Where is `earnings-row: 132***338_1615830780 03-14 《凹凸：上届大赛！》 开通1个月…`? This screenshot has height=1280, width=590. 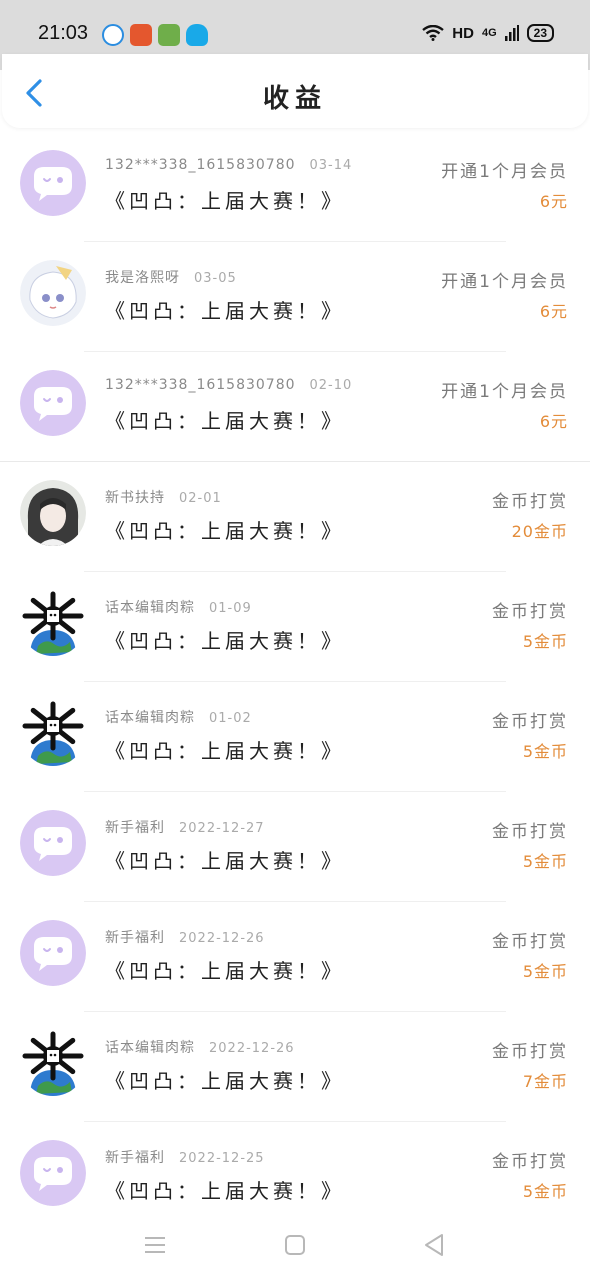 earnings-row: 132***338_1615830780 03-14 《凹凸：上届大赛！》 开通1个月… is located at coordinates (295, 187).